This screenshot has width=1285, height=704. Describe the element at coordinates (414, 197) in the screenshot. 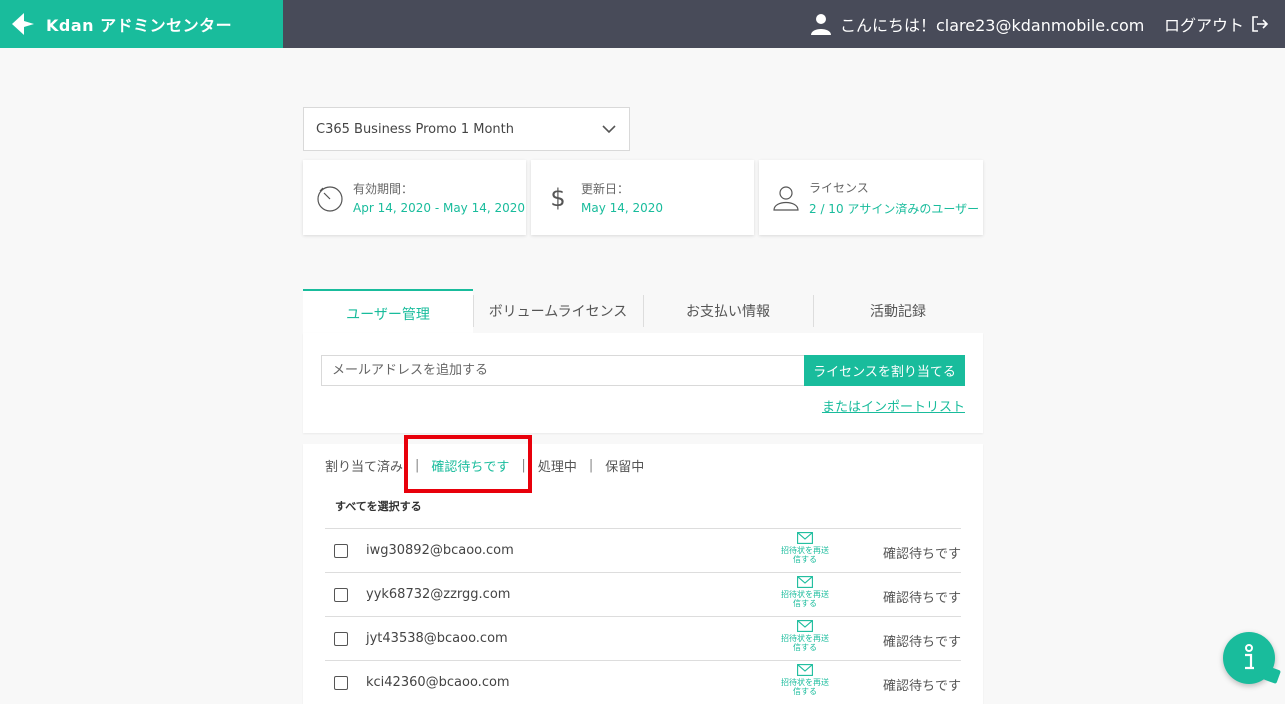

I see `validity-card: 有効期間： Apr 14, 2020 - May 14, 2020` at that location.